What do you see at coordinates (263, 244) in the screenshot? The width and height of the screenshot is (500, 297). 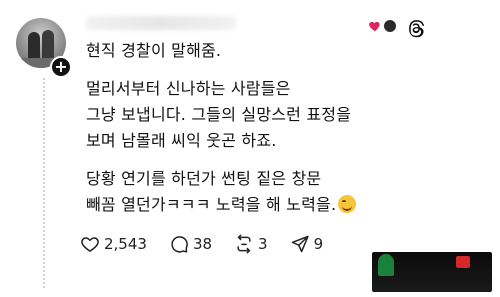 I see `repost-count: 3` at bounding box center [263, 244].